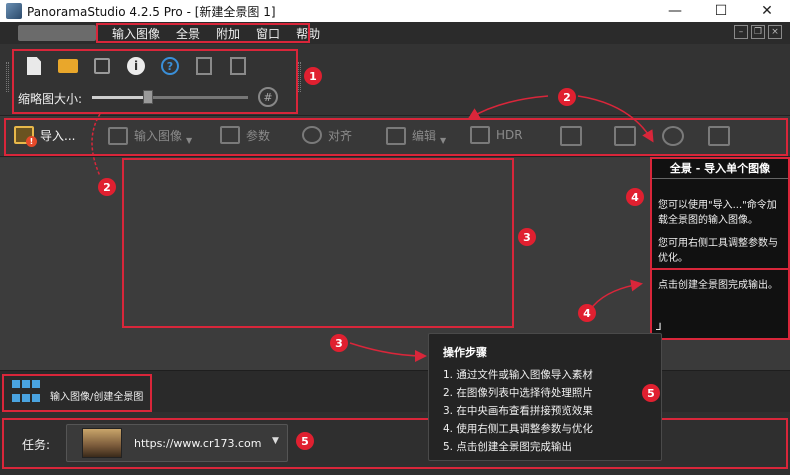 The height and width of the screenshot is (475, 790). Describe the element at coordinates (518, 429) in the screenshot. I see `step-item: 4. 使用右侧工具调整参数与优化` at that location.